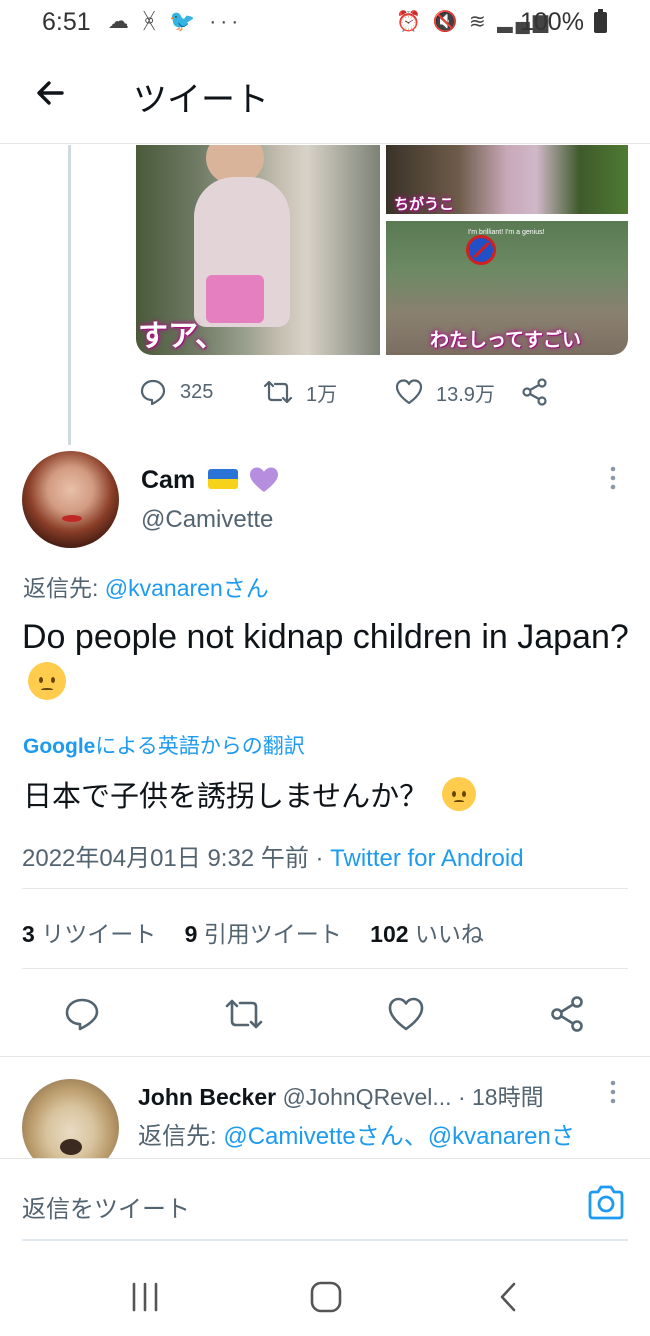 The height and width of the screenshot is (1336, 650). I want to click on like-stat: 102 いいね, so click(427, 932).